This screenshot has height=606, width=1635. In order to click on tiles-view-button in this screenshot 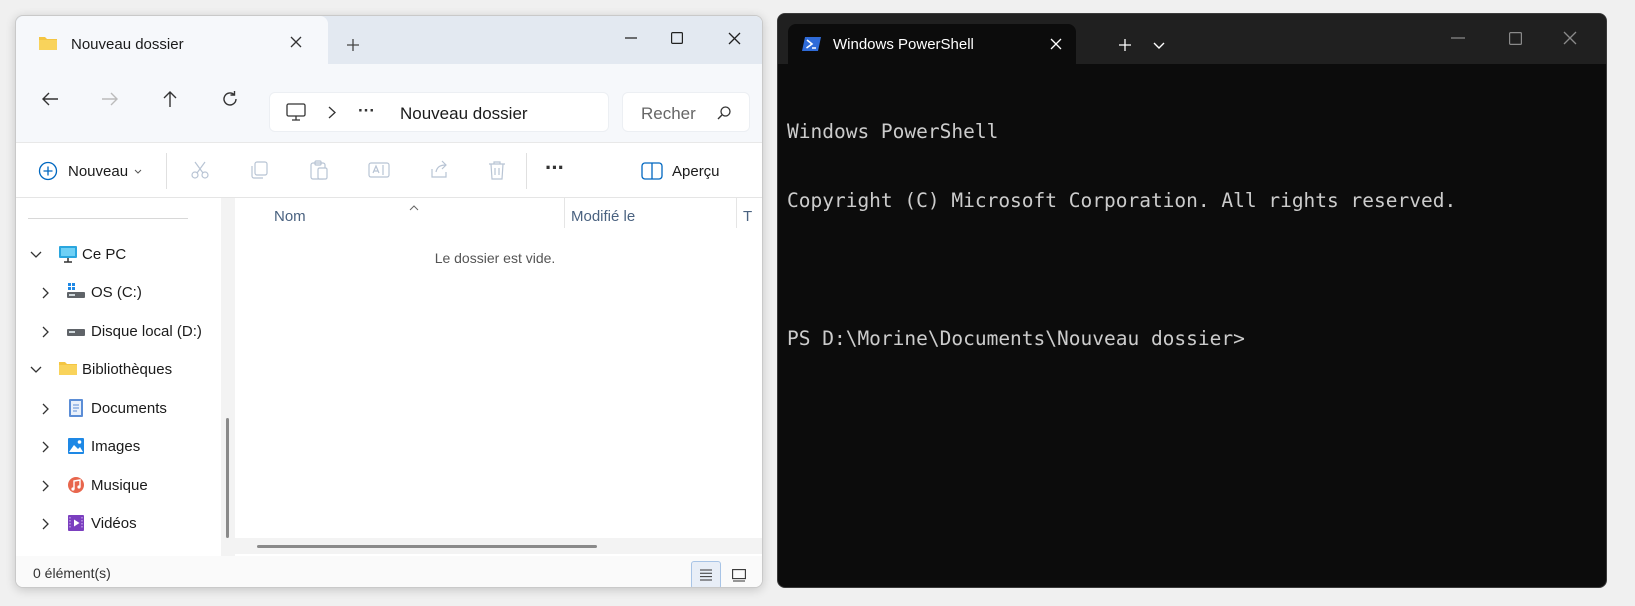, I will do `click(739, 574)`.